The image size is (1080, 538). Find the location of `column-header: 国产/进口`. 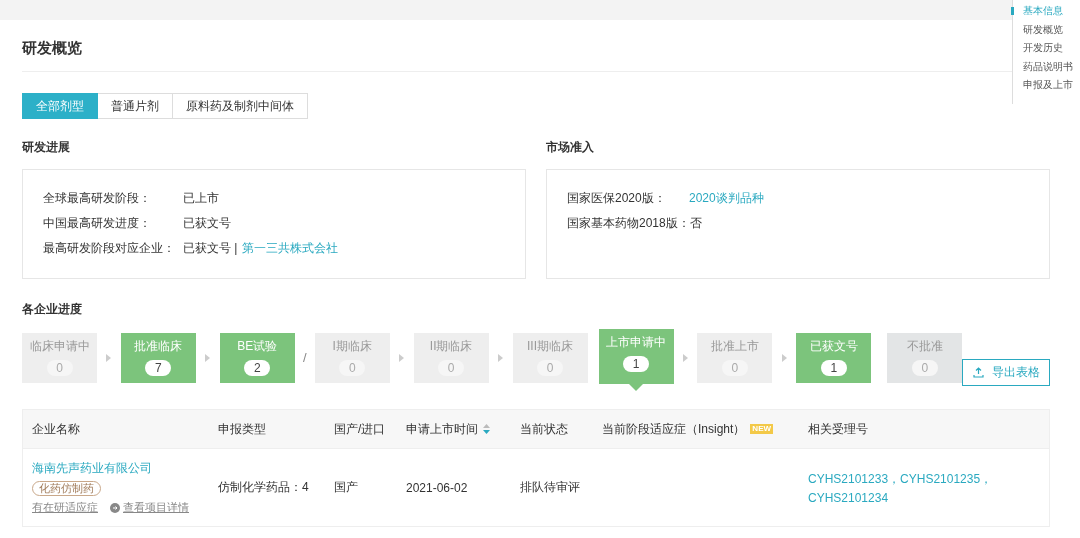

column-header: 国产/进口 is located at coordinates (360, 429).